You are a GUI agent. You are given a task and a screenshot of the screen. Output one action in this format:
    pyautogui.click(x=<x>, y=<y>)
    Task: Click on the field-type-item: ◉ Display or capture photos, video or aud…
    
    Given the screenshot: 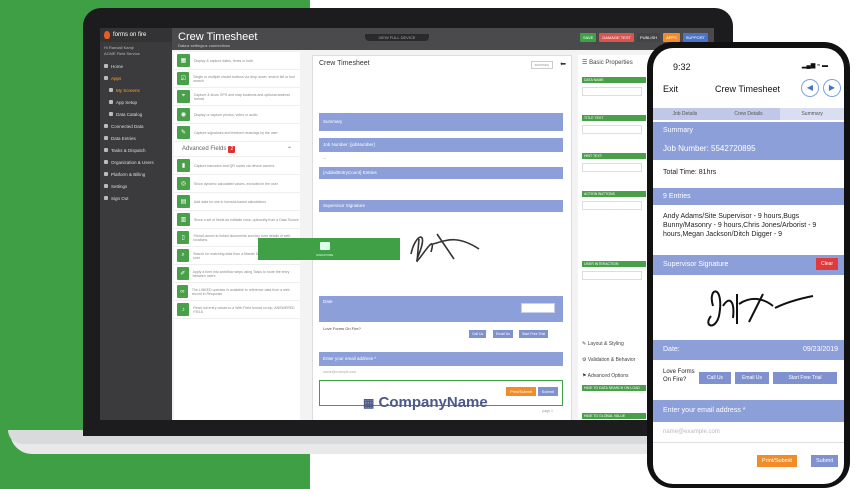 What is the action you would take?
    pyautogui.click(x=237, y=115)
    